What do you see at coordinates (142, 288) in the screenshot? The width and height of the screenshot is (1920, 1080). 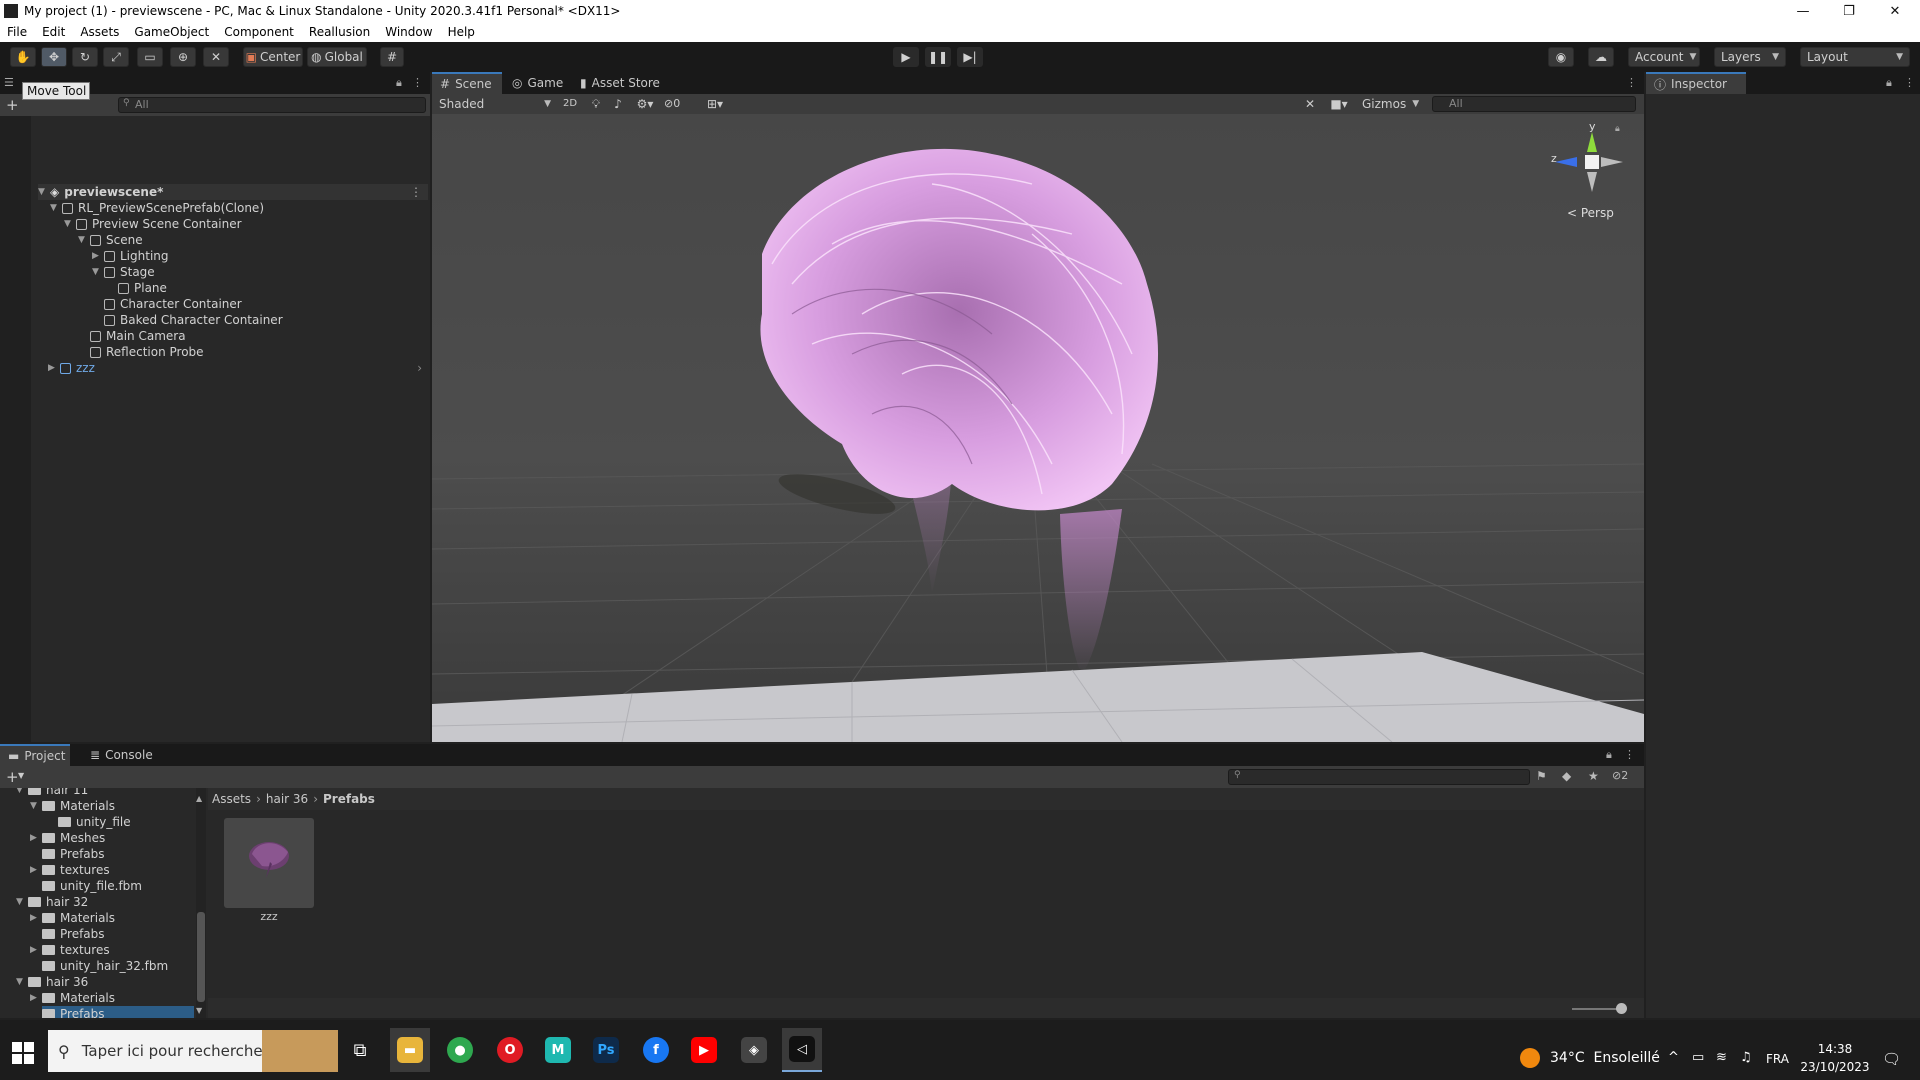 I see `hierarchy-item: Plane` at bounding box center [142, 288].